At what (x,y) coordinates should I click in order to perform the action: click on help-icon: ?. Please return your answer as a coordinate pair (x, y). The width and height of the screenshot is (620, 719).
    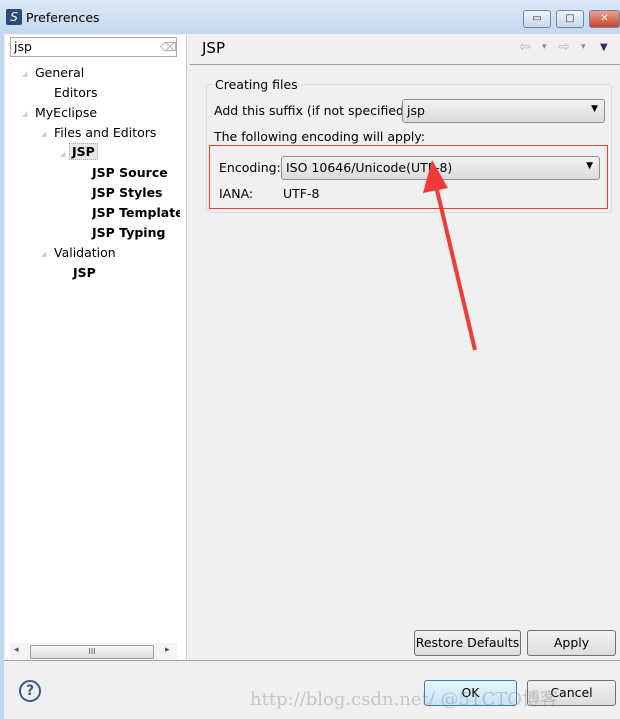
    Looking at the image, I should click on (30, 691).